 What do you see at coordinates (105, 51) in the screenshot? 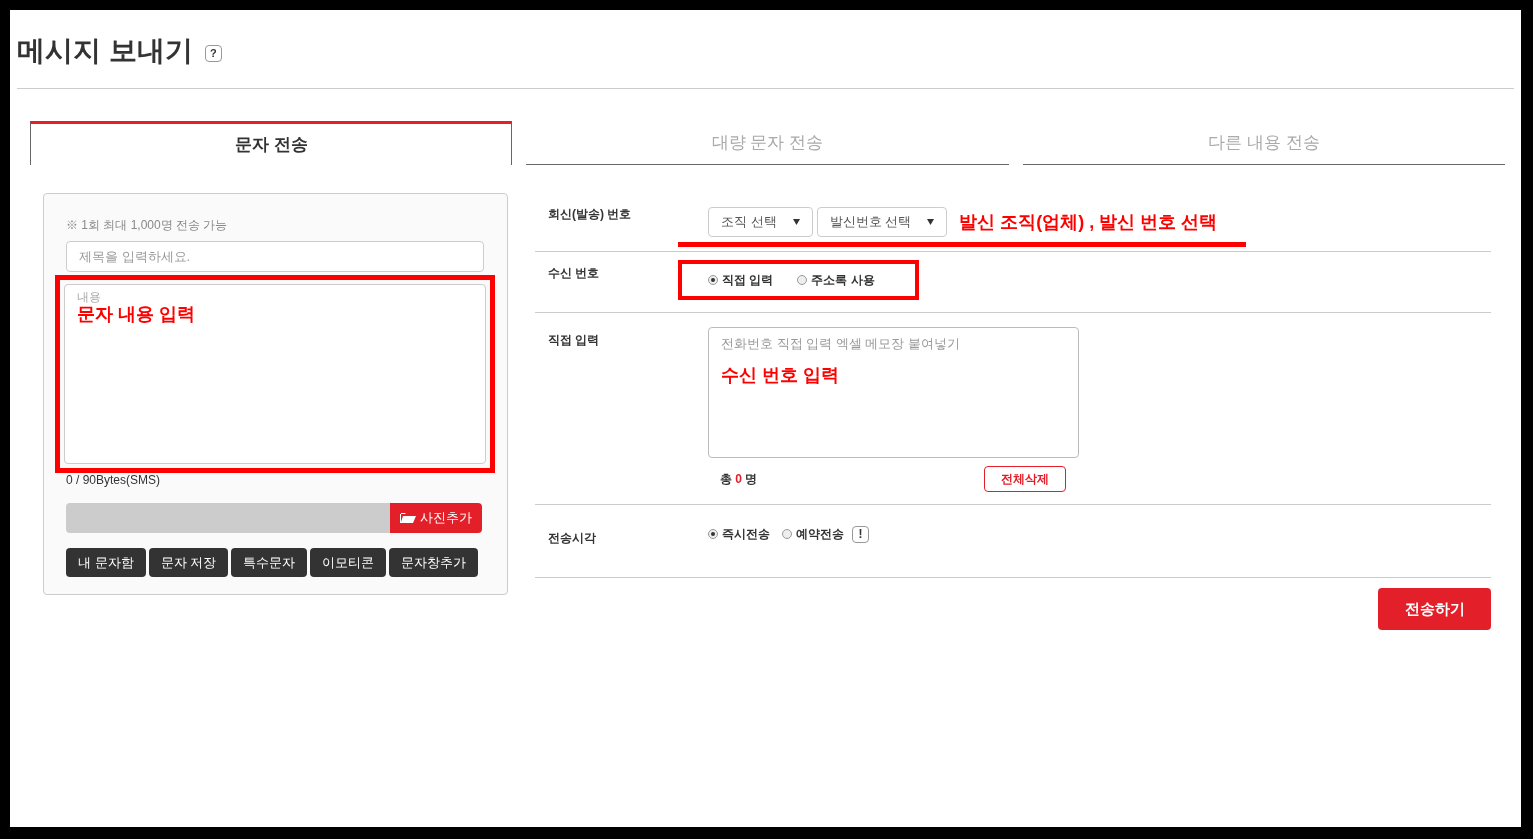
I see `page-title: 메시지 보내기` at bounding box center [105, 51].